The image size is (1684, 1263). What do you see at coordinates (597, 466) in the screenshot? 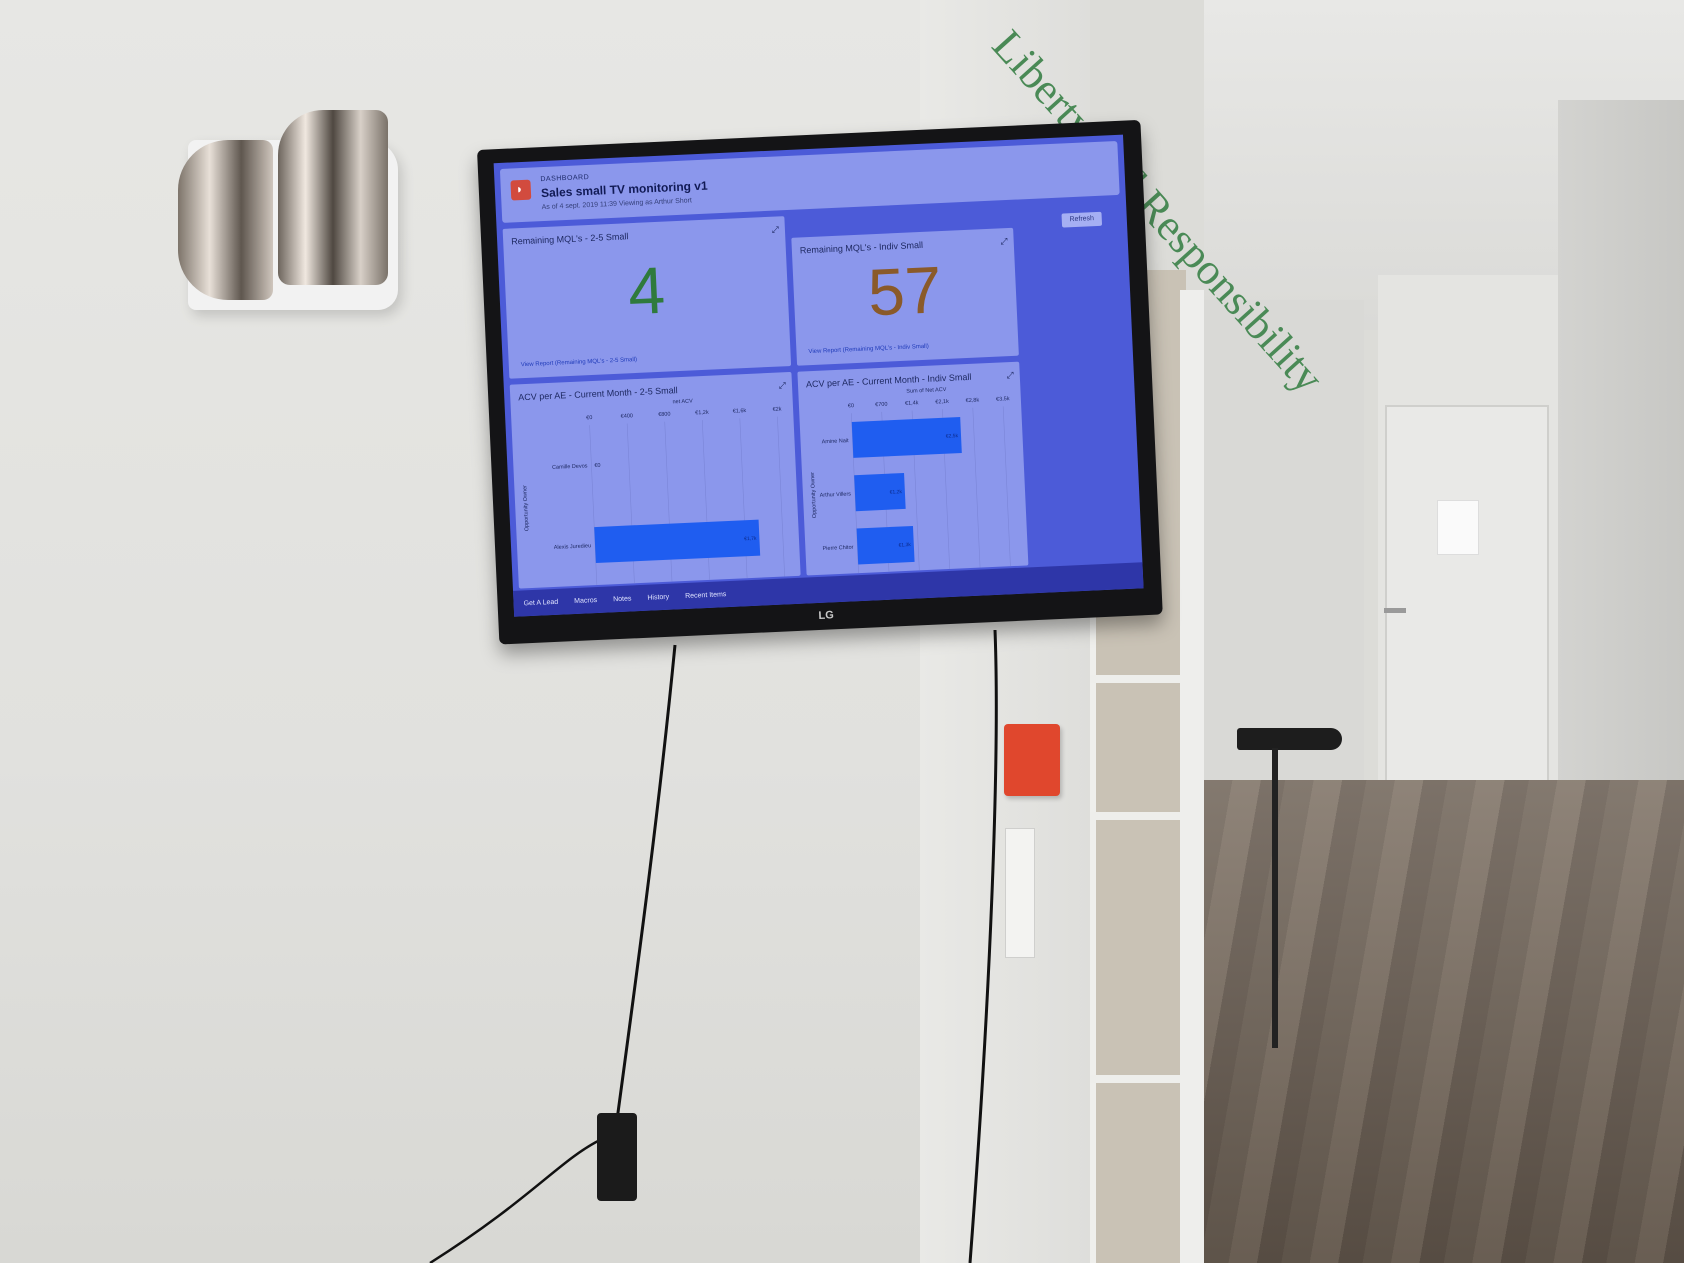
I see `data-label: €0` at bounding box center [597, 466].